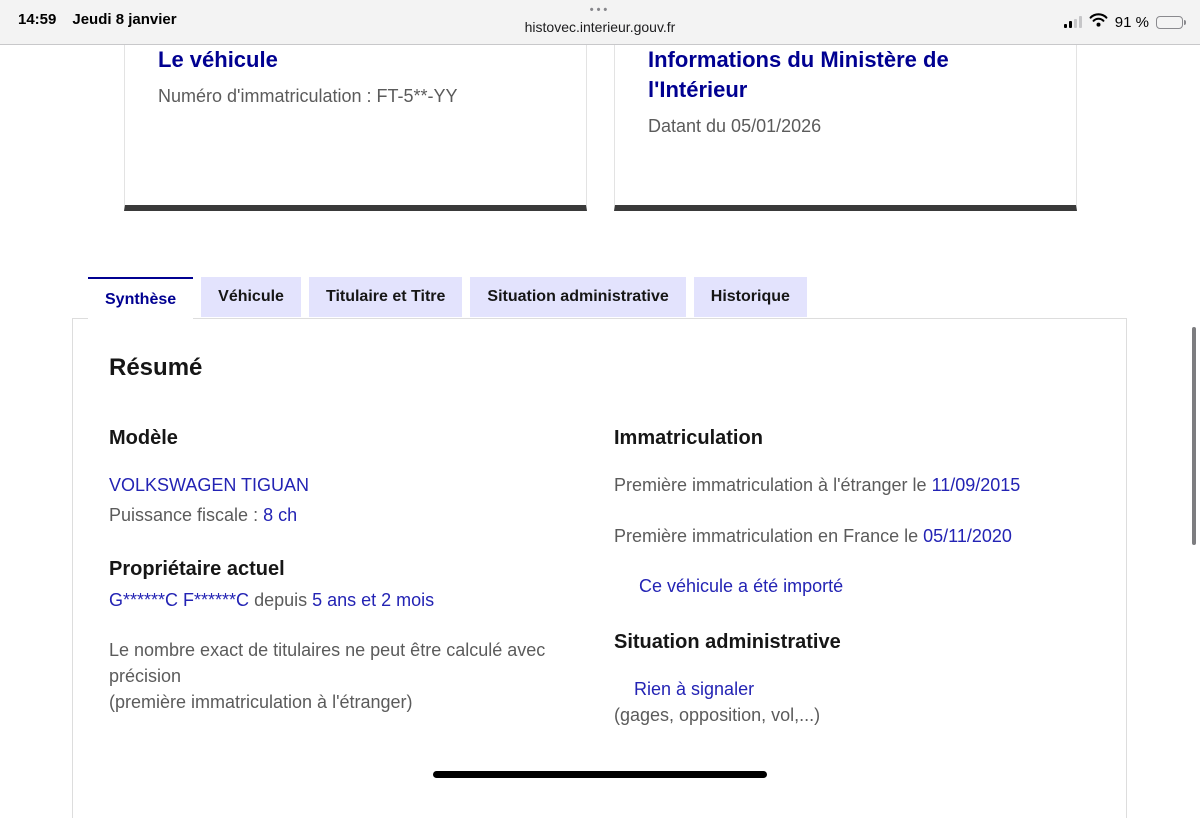 Image resolution: width=1200 pixels, height=818 pixels. Describe the element at coordinates (218, 59) in the screenshot. I see `vehicle-card-title: Le véhicule` at that location.